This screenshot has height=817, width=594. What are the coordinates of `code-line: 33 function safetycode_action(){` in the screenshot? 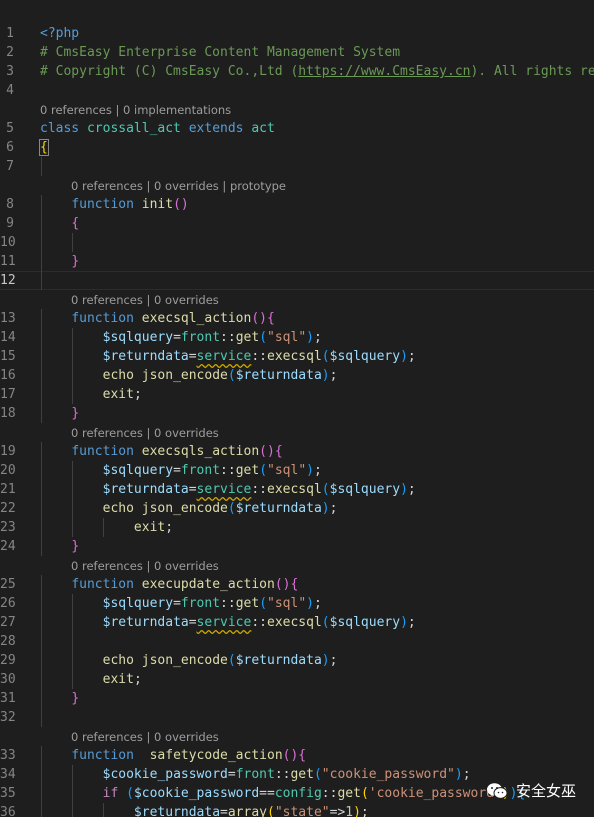 It's located at (297, 755).